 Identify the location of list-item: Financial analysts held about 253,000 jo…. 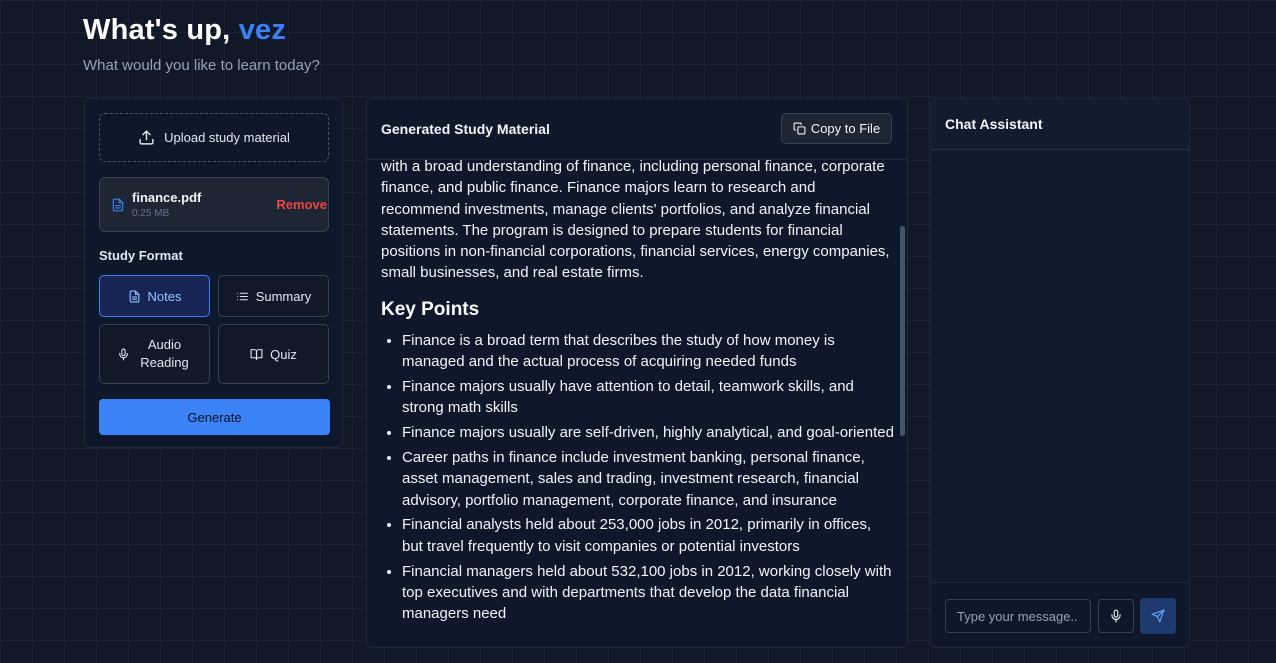
(648, 535).